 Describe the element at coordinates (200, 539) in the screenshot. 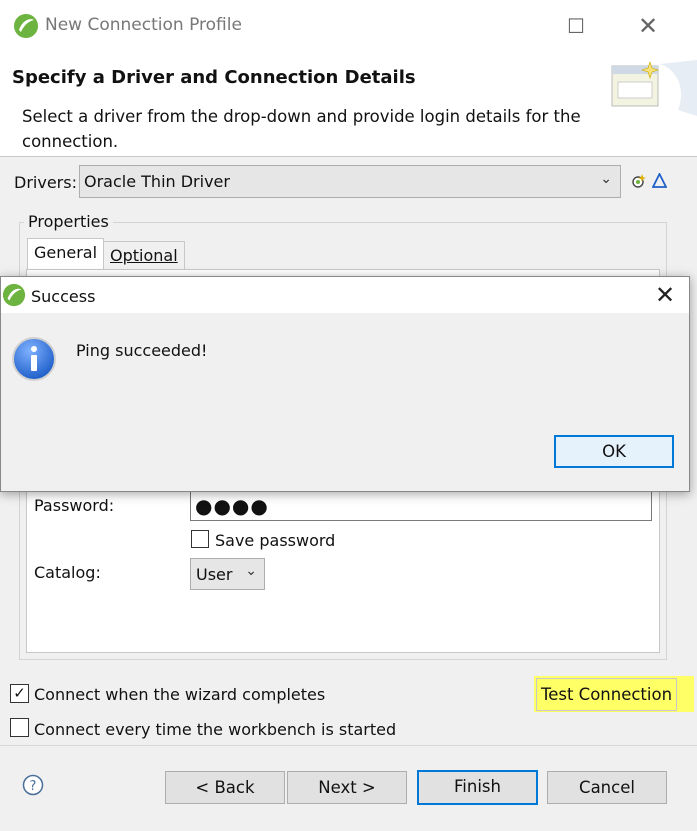

I see `save-password-checkbox` at that location.